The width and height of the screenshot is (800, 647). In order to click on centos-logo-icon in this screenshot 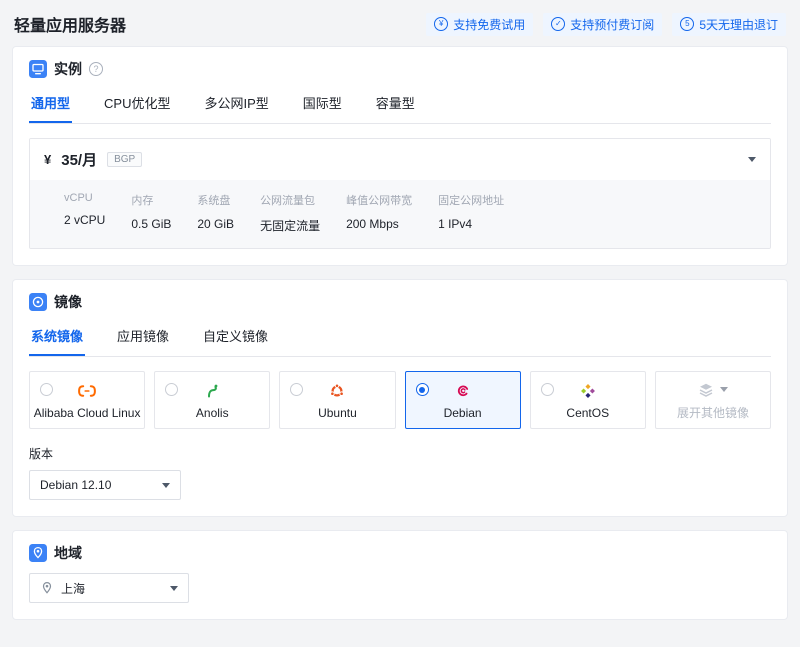, I will do `click(588, 391)`.